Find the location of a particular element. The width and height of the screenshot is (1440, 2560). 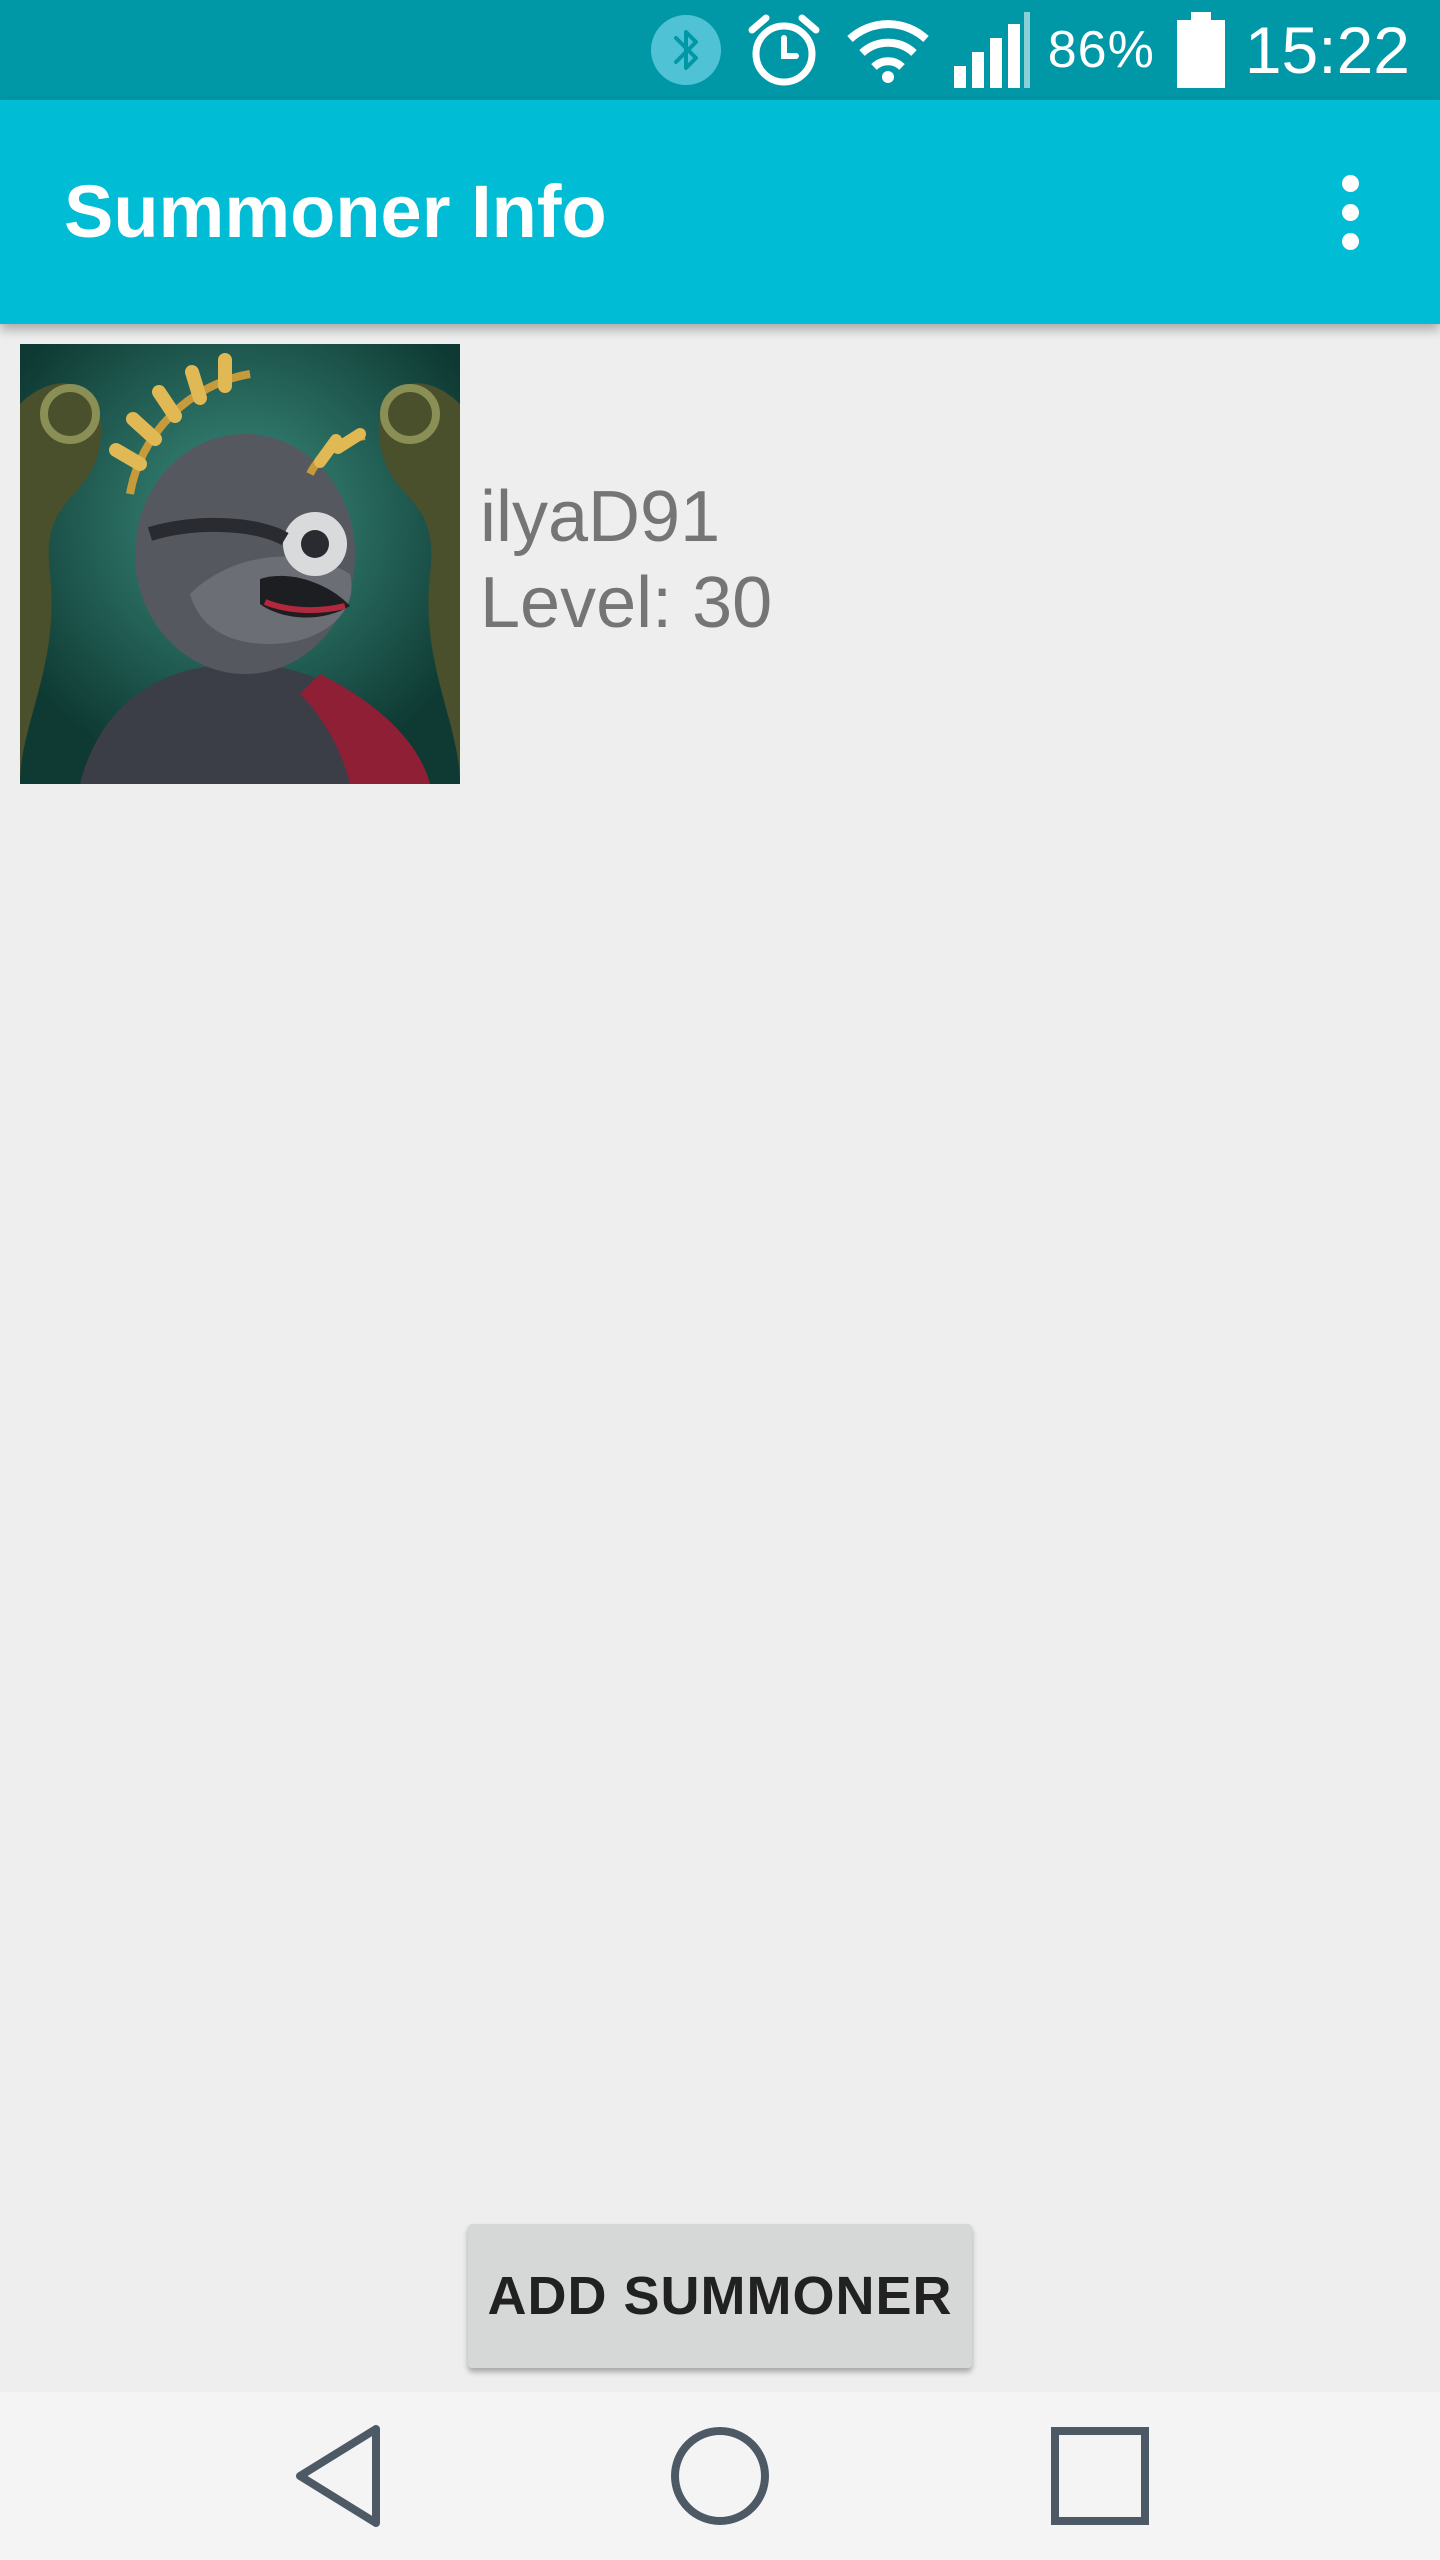

navigation-bar is located at coordinates (720, 2476).